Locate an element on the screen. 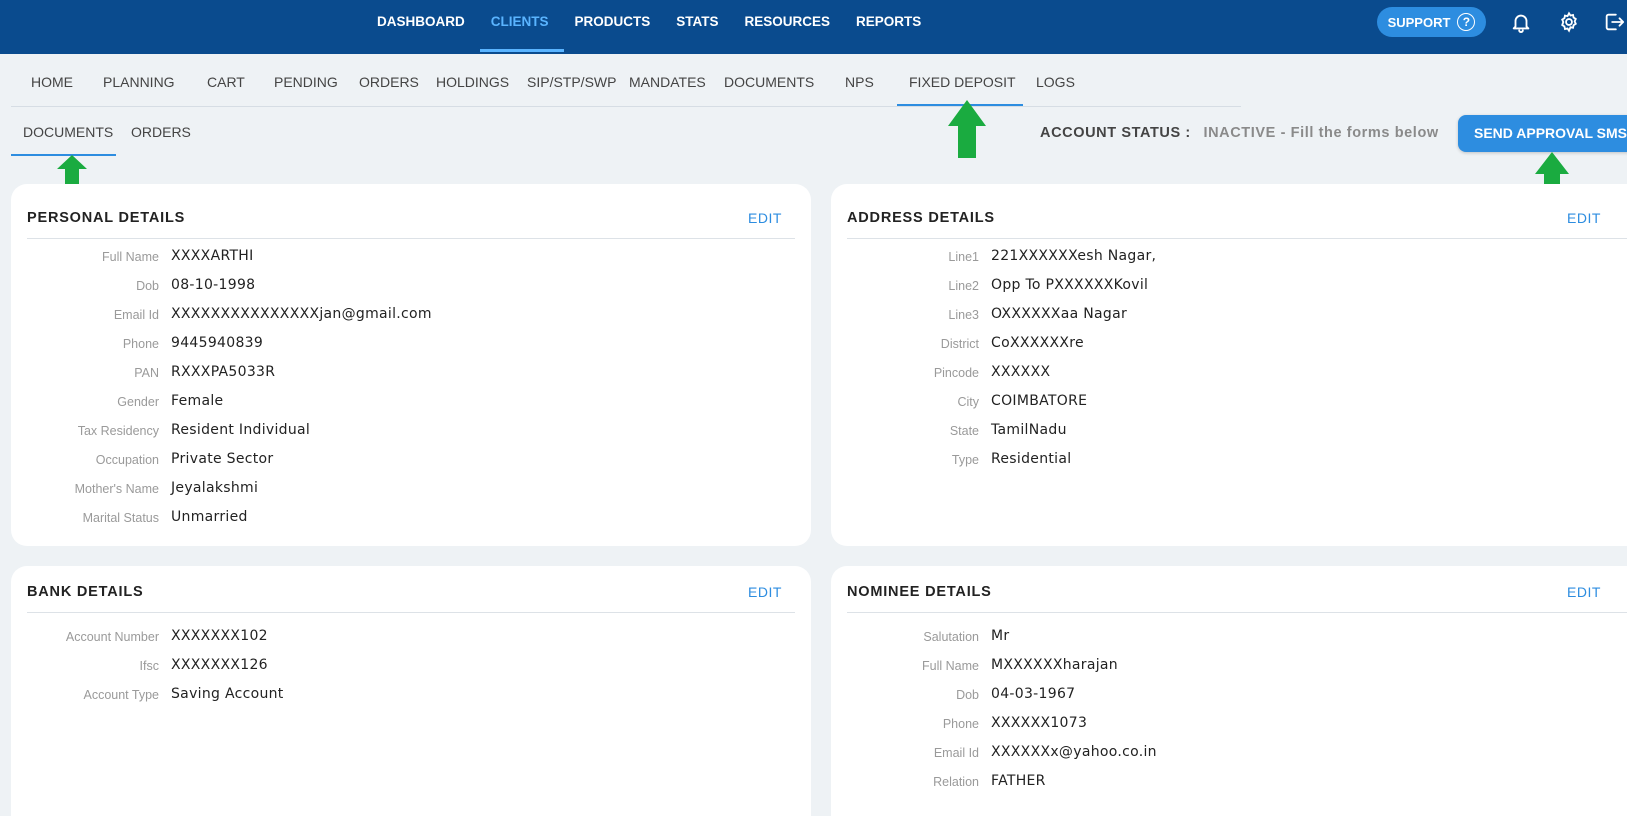 The image size is (1627, 816). field-value: Mr is located at coordinates (1000, 636).